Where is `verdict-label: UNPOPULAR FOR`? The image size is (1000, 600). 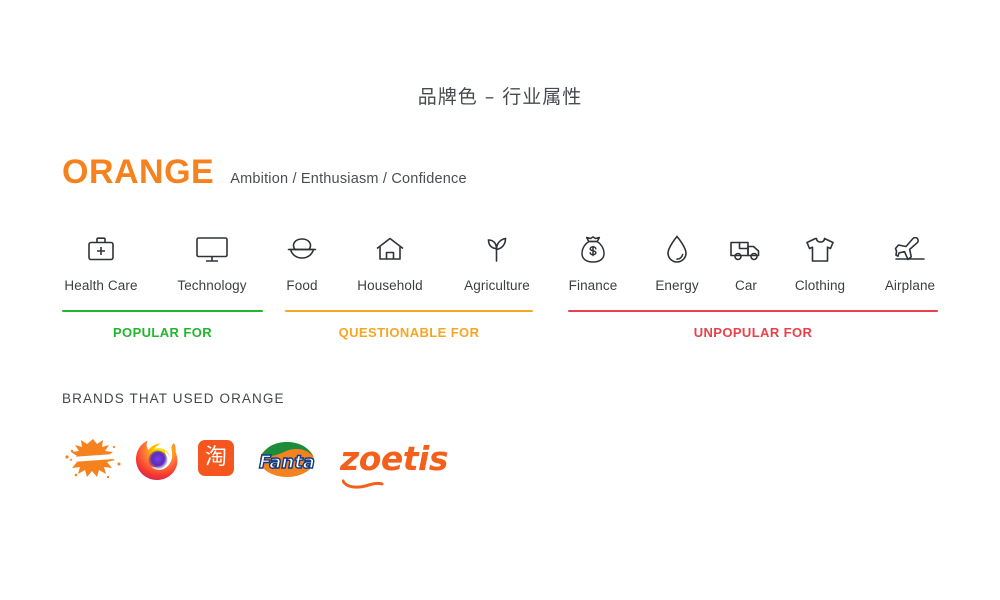 verdict-label: UNPOPULAR FOR is located at coordinates (753, 332).